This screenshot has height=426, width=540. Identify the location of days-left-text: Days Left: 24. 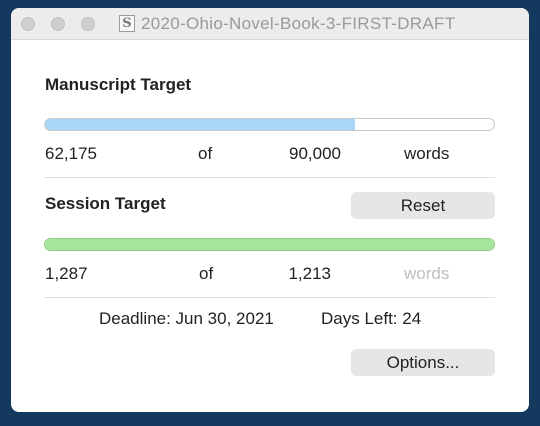
(371, 318).